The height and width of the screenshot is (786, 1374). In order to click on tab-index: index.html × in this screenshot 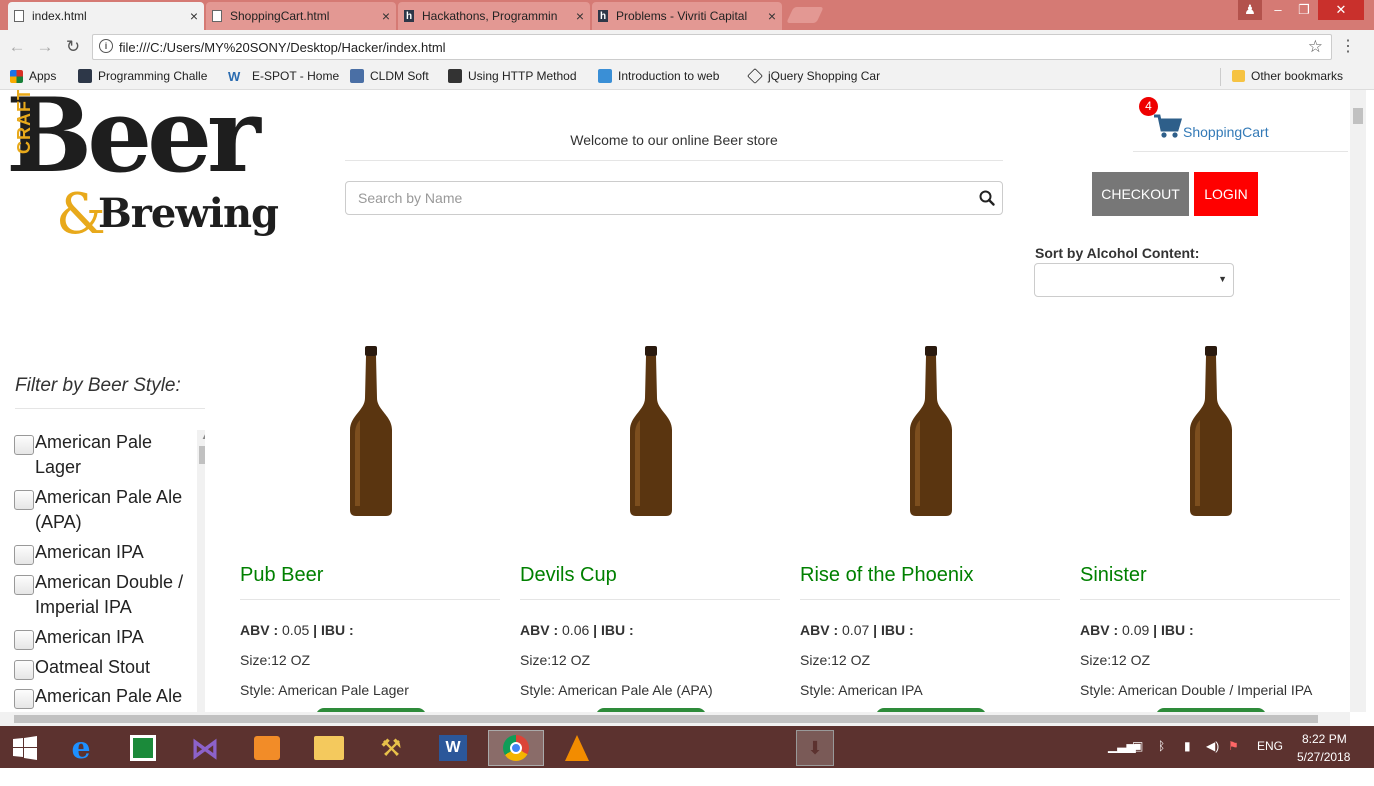, I will do `click(106, 16)`.